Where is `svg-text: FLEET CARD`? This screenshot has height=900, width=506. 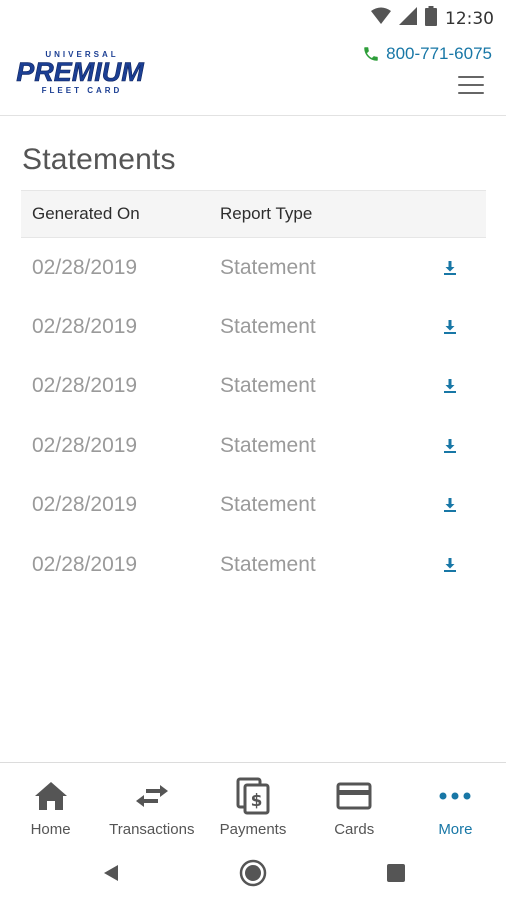 svg-text: FLEET CARD is located at coordinates (82, 90).